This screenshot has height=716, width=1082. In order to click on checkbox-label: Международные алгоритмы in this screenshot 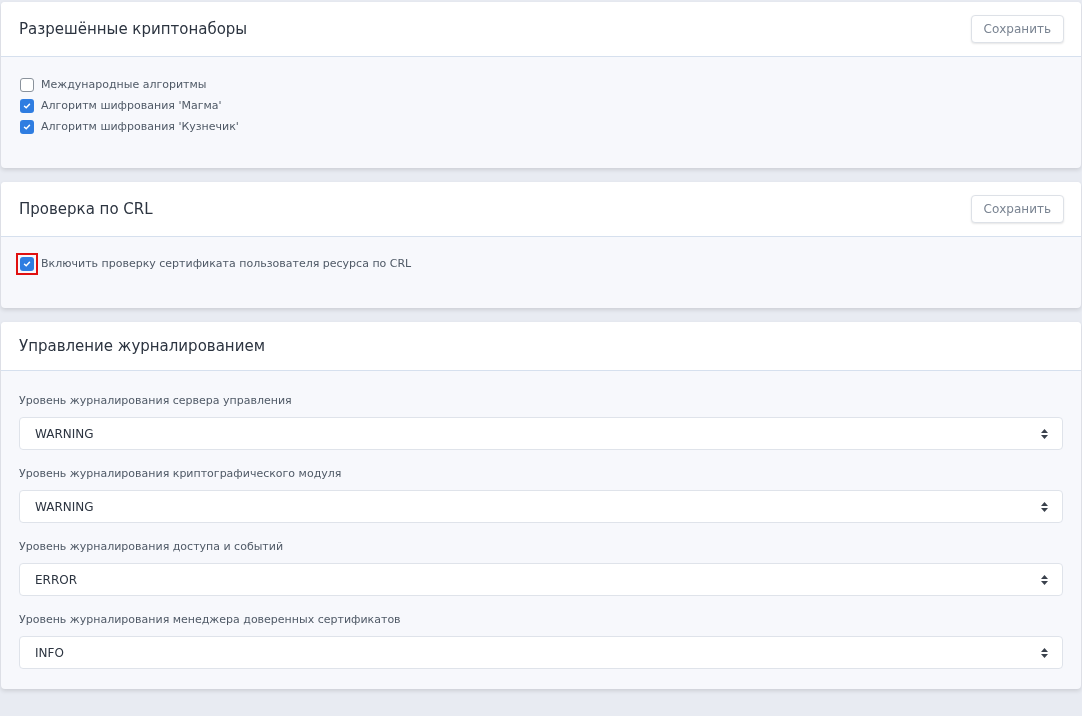, I will do `click(124, 84)`.